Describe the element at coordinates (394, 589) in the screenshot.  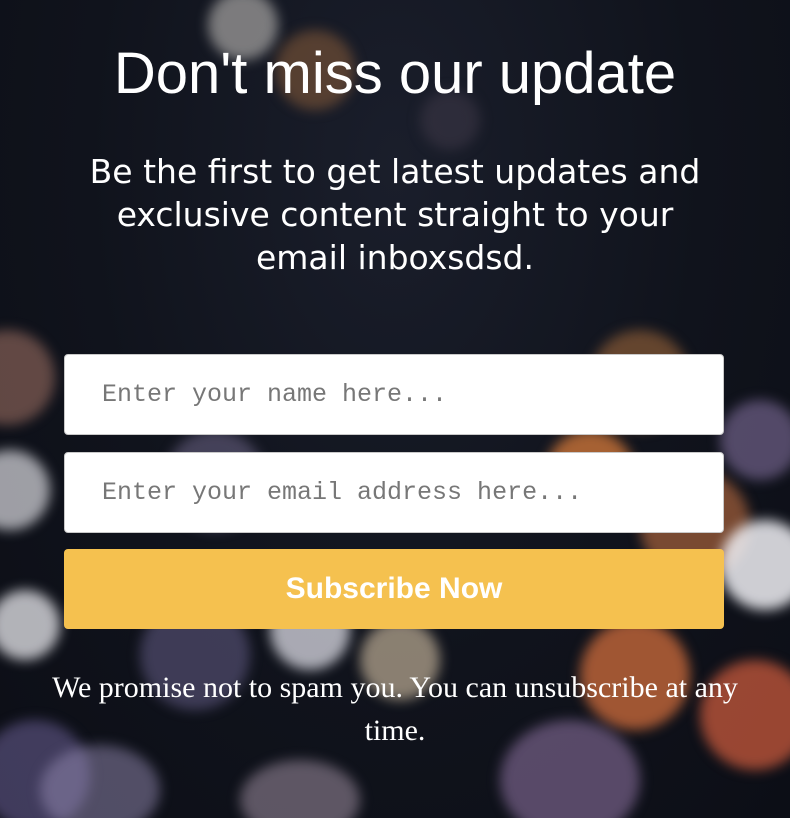
I see `subscribe-button: Subscribe Now` at that location.